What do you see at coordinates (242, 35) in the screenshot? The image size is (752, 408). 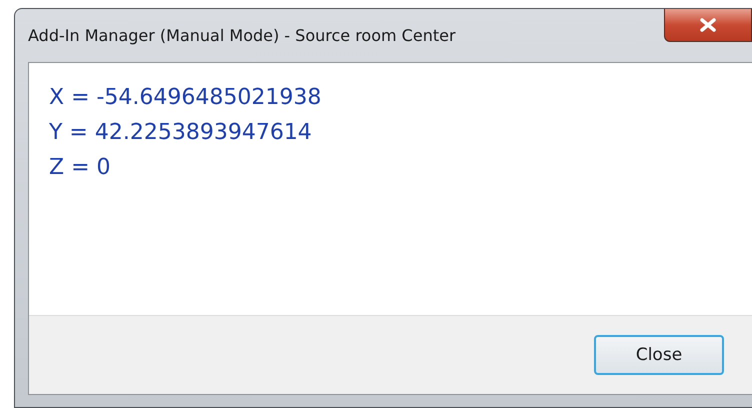 I see `window-title: Add-In Manager (Manual Mode) - Source room Center` at bounding box center [242, 35].